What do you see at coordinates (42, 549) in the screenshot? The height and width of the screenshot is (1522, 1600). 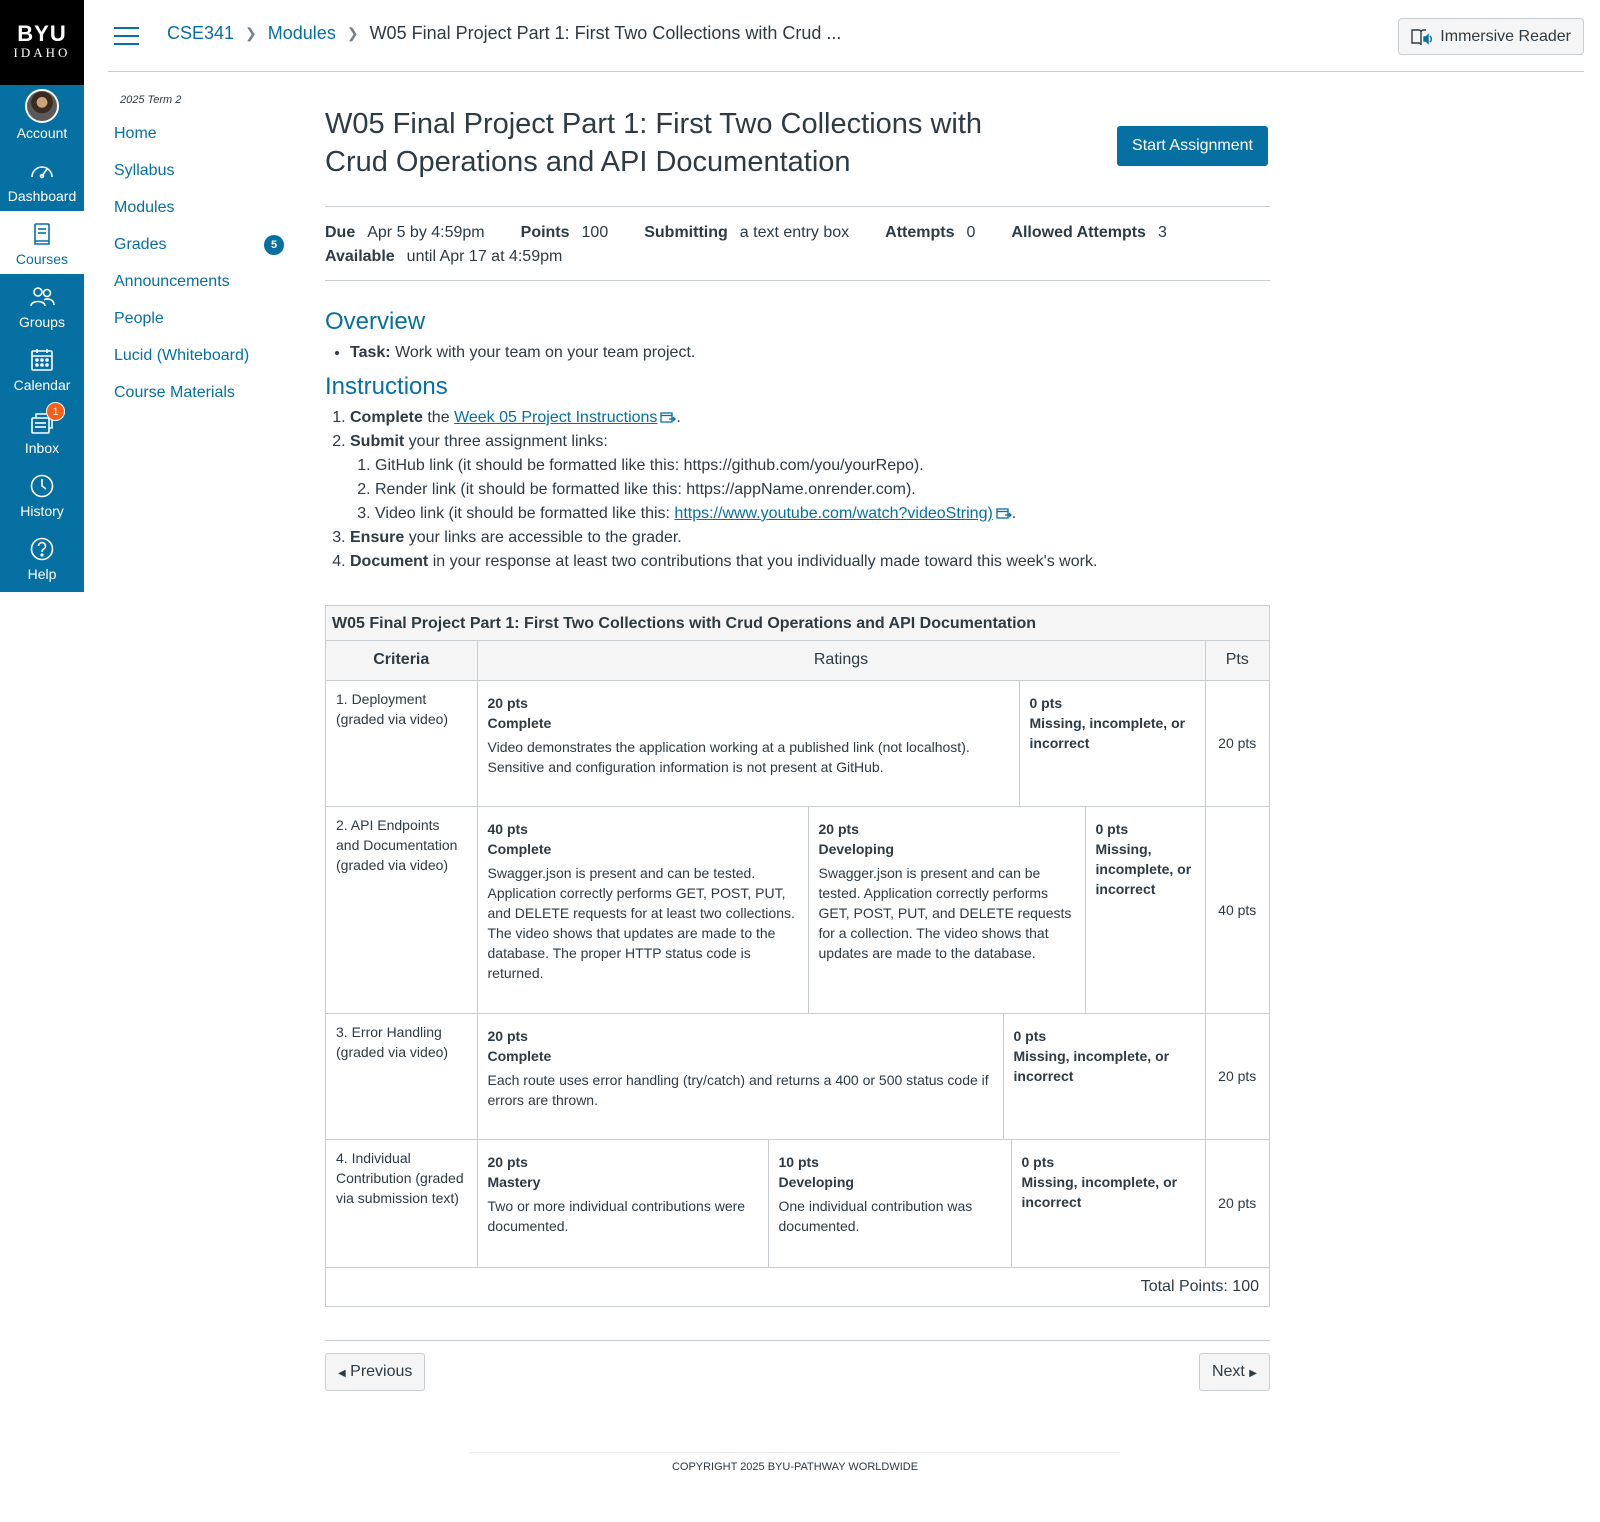 I see `help-icon` at bounding box center [42, 549].